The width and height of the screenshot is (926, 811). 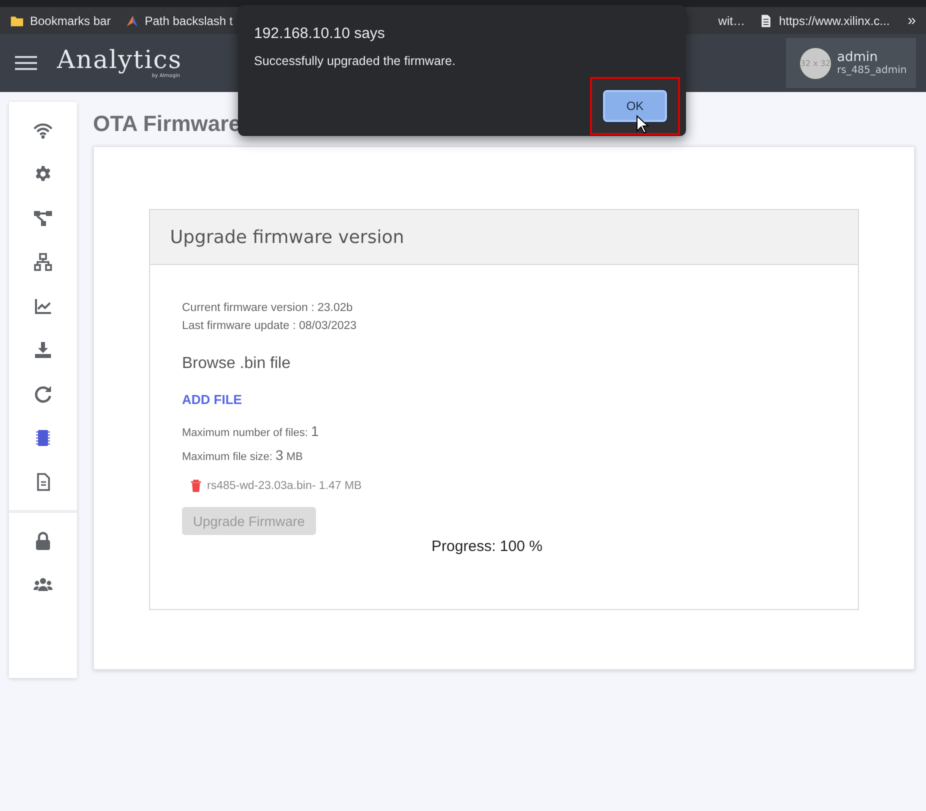 I want to click on user-role: rs_485_admin, so click(x=872, y=70).